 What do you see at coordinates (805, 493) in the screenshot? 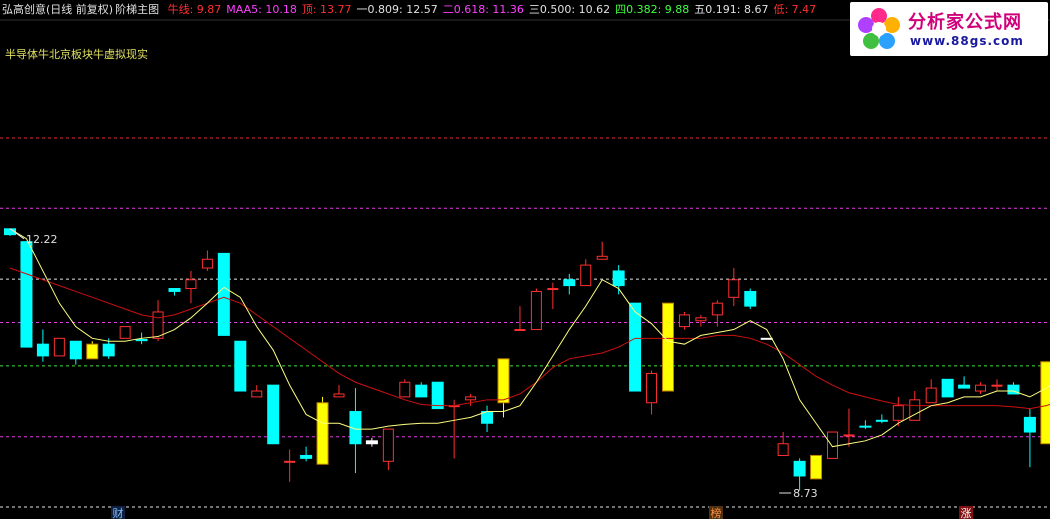
I see `low-marker-label: 8.73` at bounding box center [805, 493].